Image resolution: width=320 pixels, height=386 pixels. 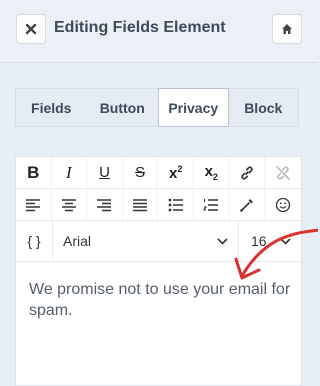 I want to click on unlink-icon, so click(x=283, y=172).